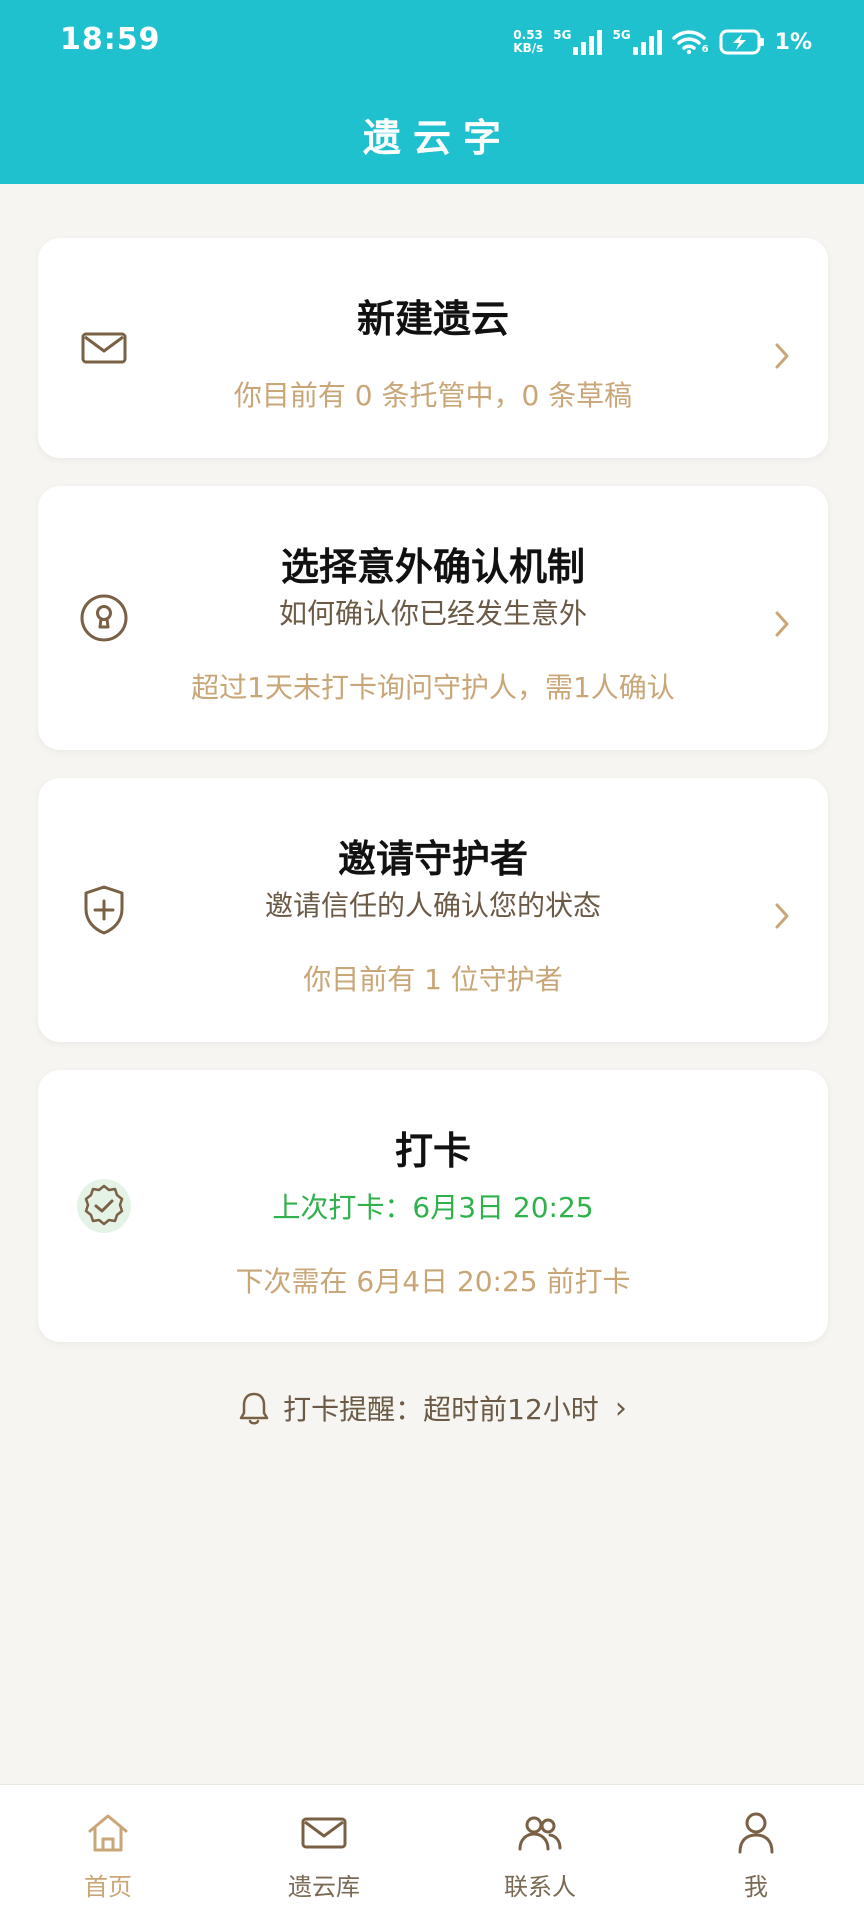 This screenshot has height=1921, width=864. What do you see at coordinates (441, 1409) in the screenshot?
I see `checkin-reminder-text: 打卡提醒：超时前12小时` at bounding box center [441, 1409].